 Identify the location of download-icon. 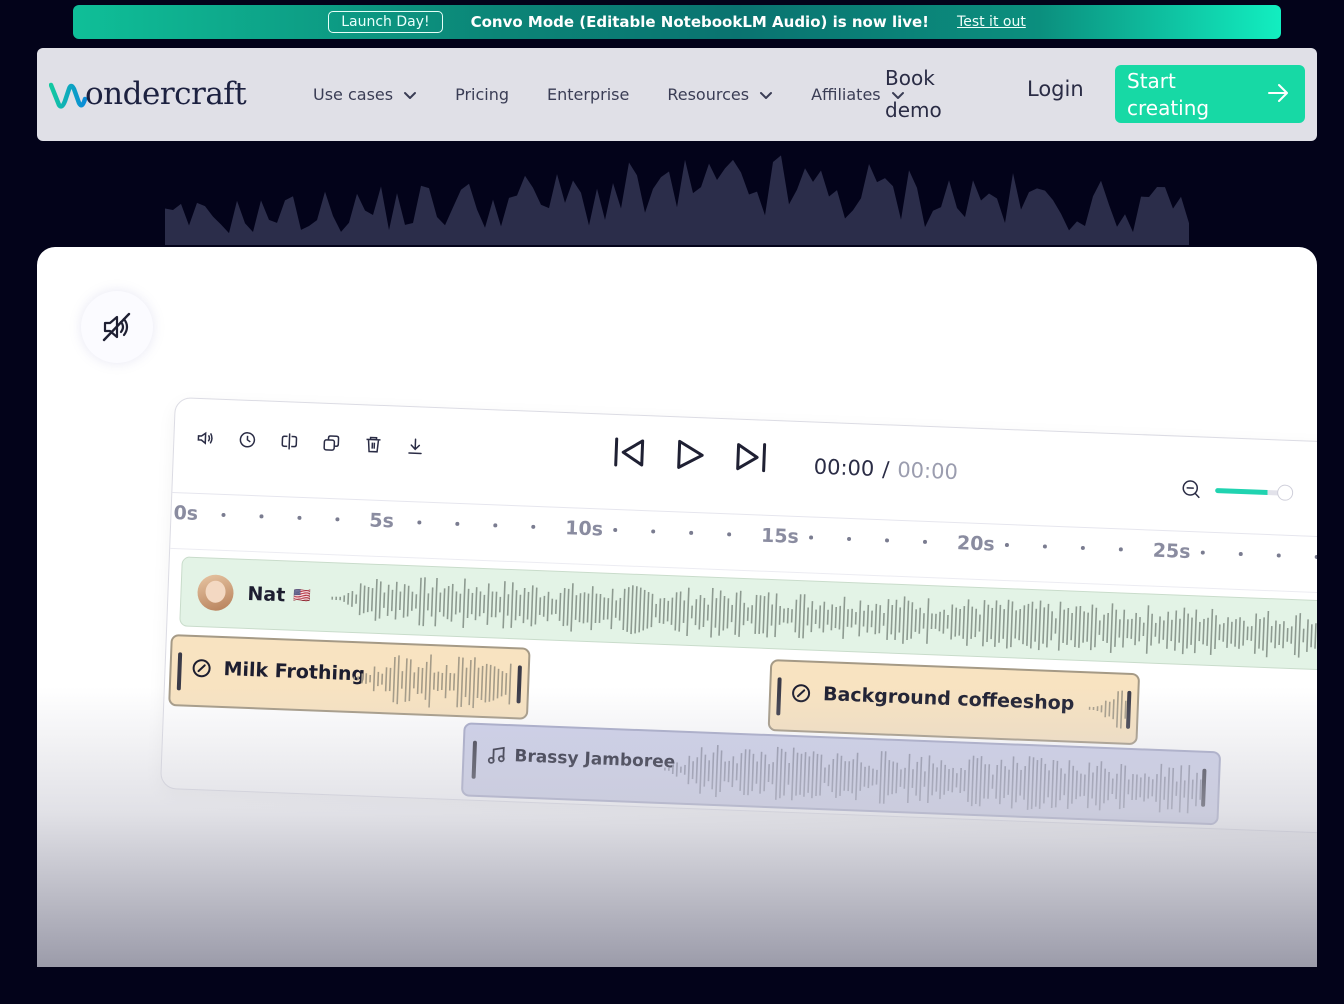
(415, 446).